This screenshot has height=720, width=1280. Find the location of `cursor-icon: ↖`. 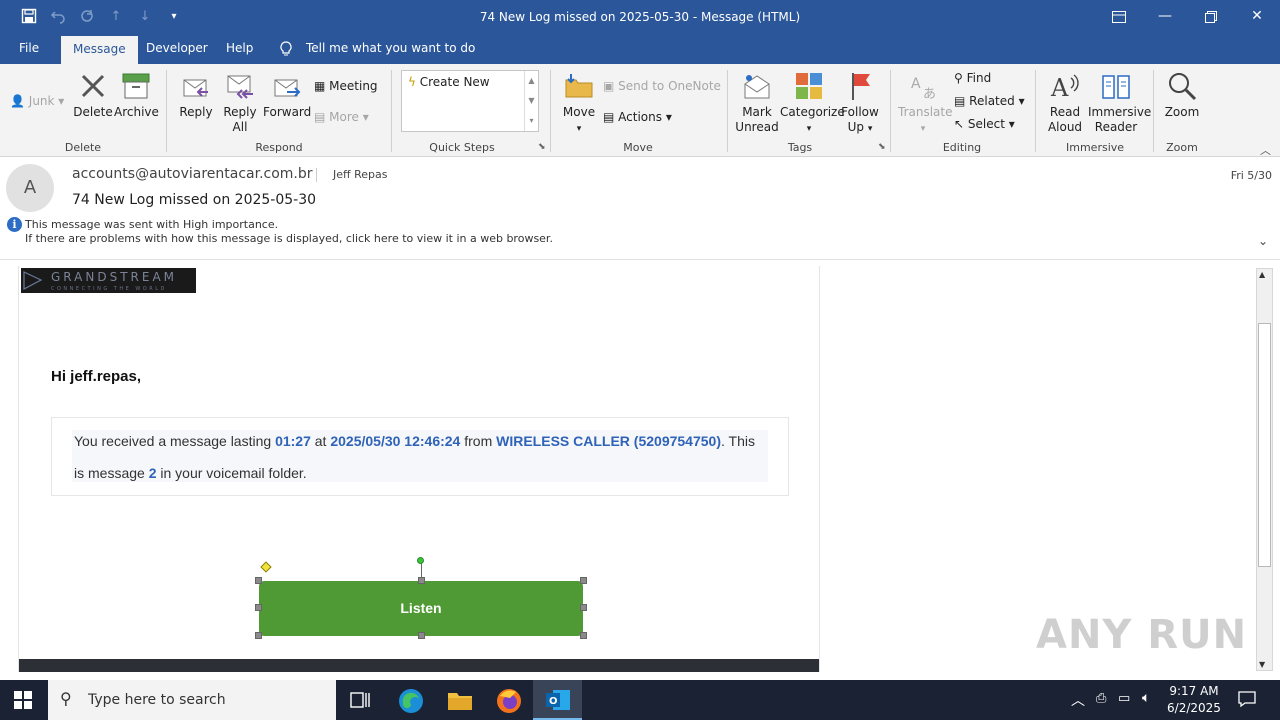

cursor-icon: ↖ is located at coordinates (959, 124).